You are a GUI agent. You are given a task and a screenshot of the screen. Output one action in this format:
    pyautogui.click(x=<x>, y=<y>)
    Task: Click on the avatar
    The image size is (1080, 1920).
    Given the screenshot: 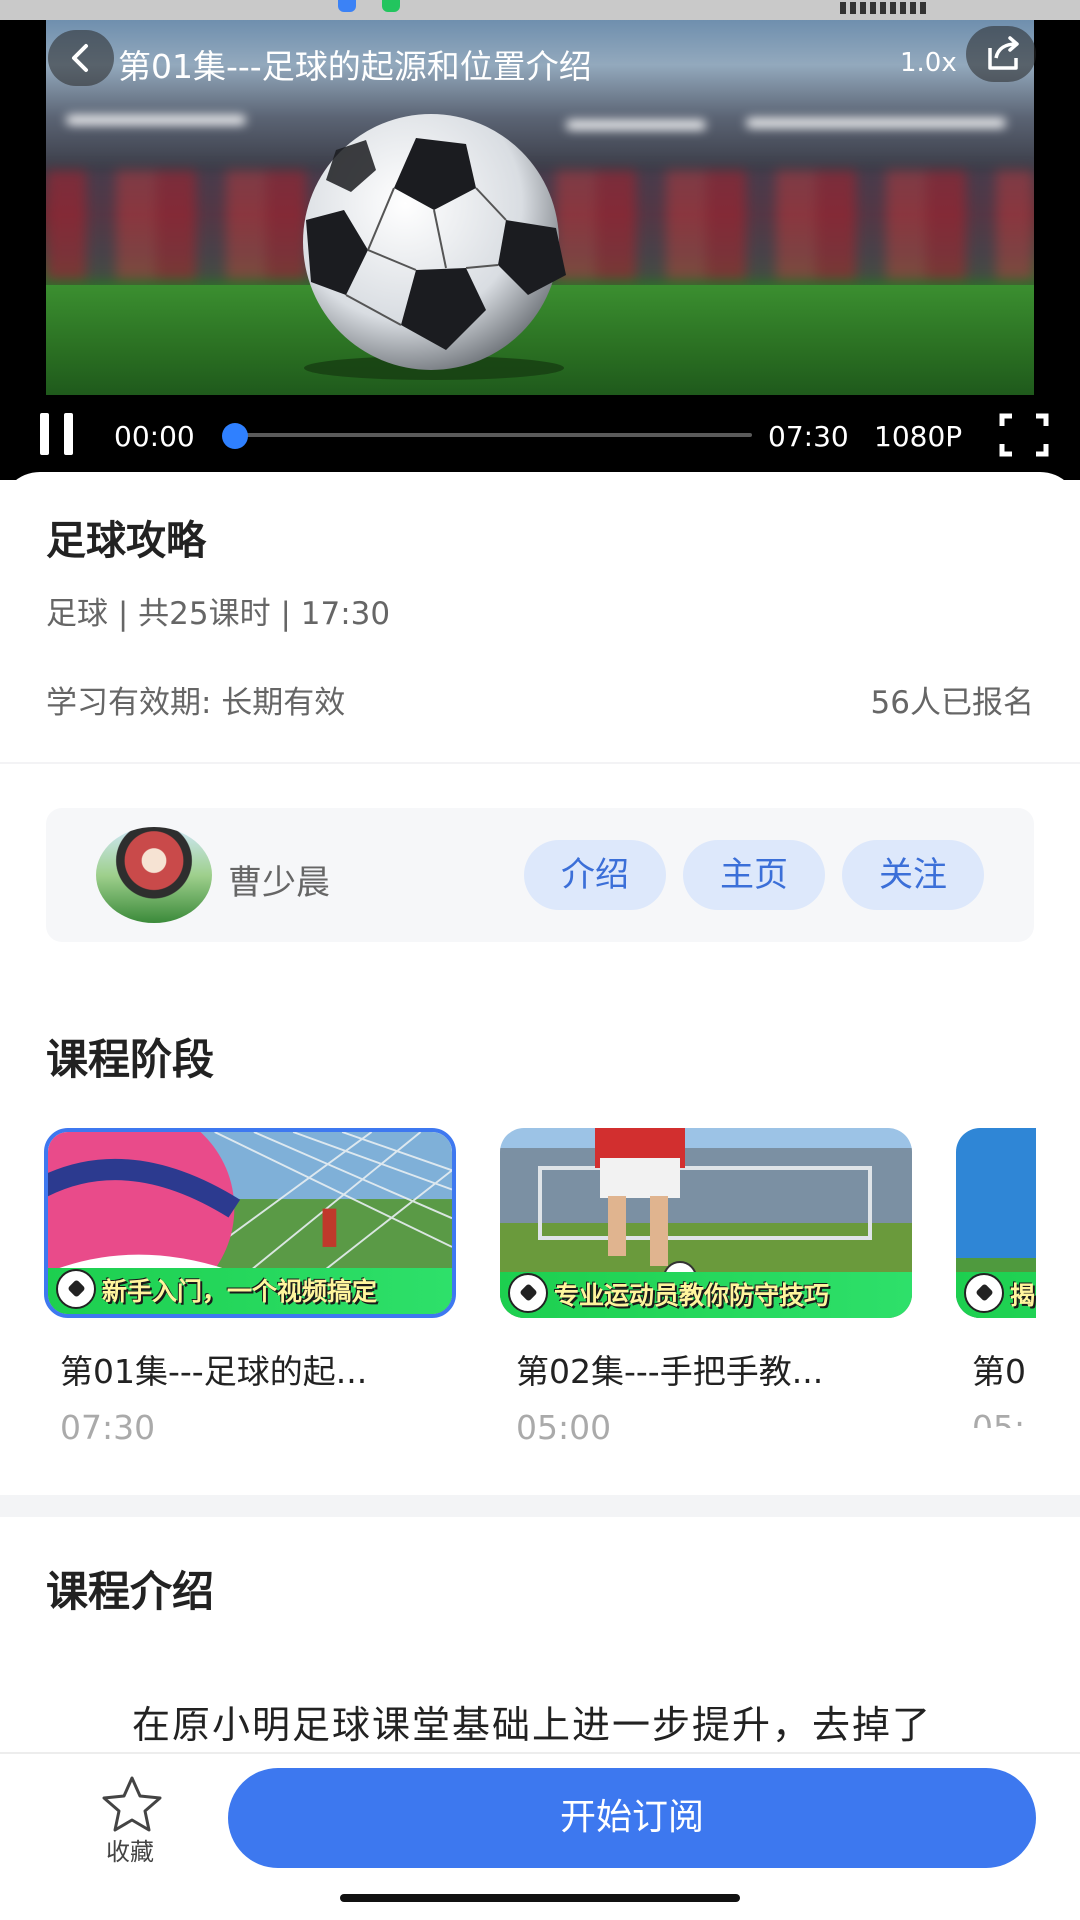 What is the action you would take?
    pyautogui.click(x=154, y=875)
    